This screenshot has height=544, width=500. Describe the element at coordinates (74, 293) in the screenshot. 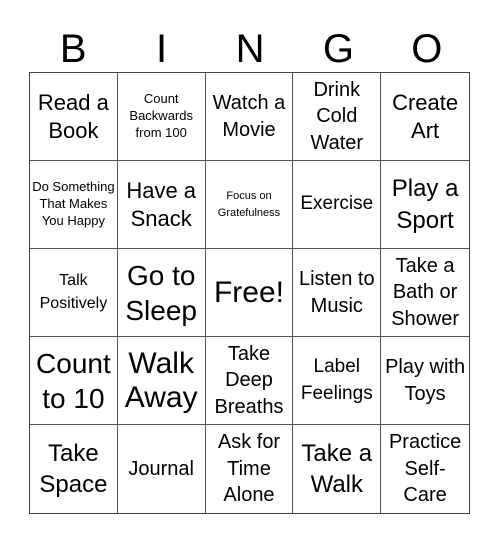

I see `bingo-cell: Talk Positively` at that location.